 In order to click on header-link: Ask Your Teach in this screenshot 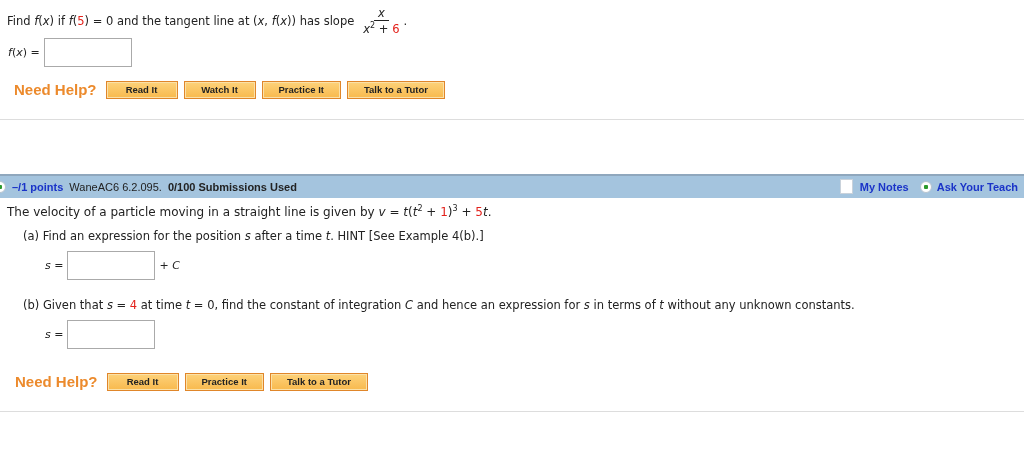, I will do `click(977, 186)`.